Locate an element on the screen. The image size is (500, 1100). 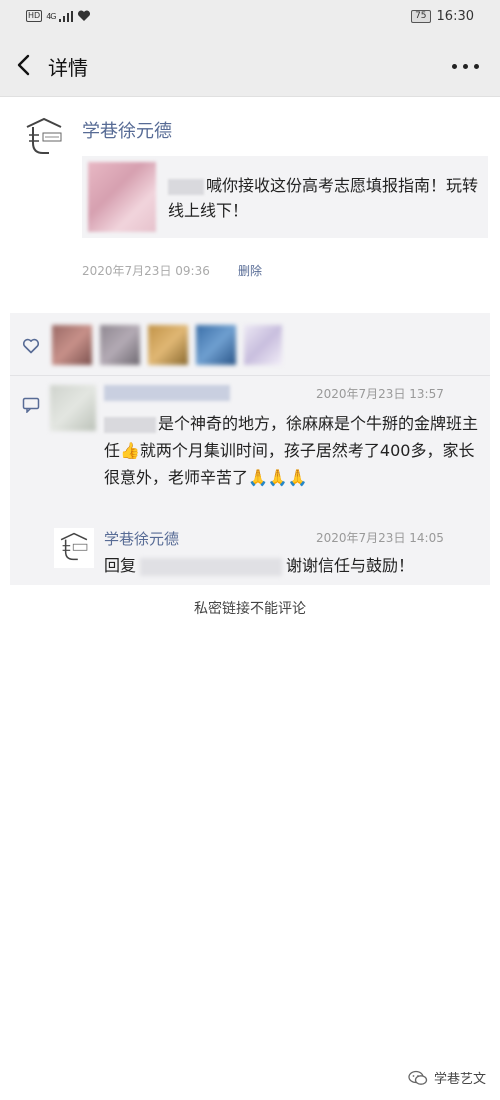
post-author-name: 学巷徐元德 is located at coordinates (127, 130).